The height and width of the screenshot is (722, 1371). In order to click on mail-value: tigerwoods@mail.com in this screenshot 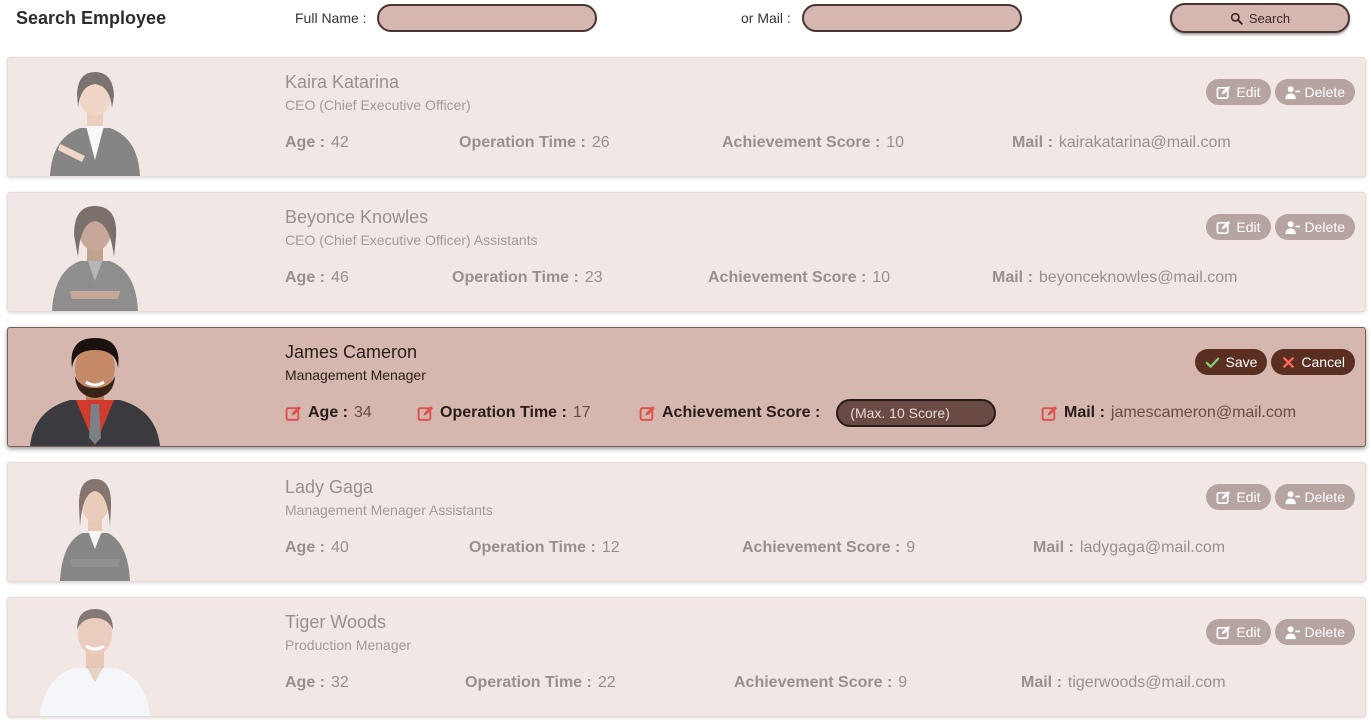, I will do `click(1146, 682)`.